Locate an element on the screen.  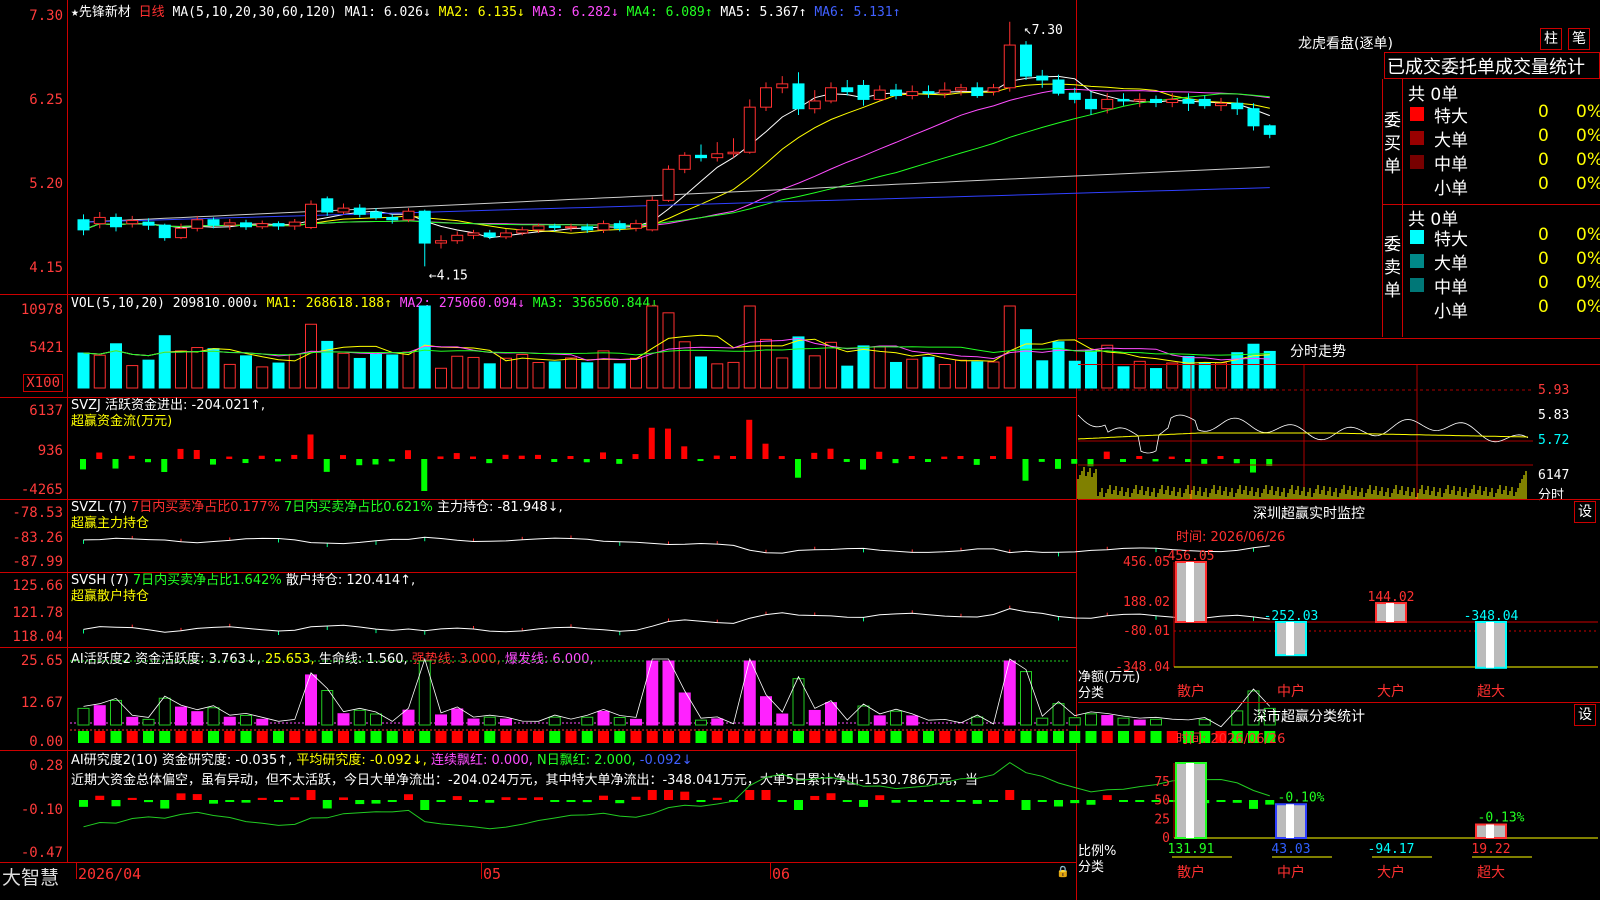
class-category: 中户 is located at coordinates (1291, 872).